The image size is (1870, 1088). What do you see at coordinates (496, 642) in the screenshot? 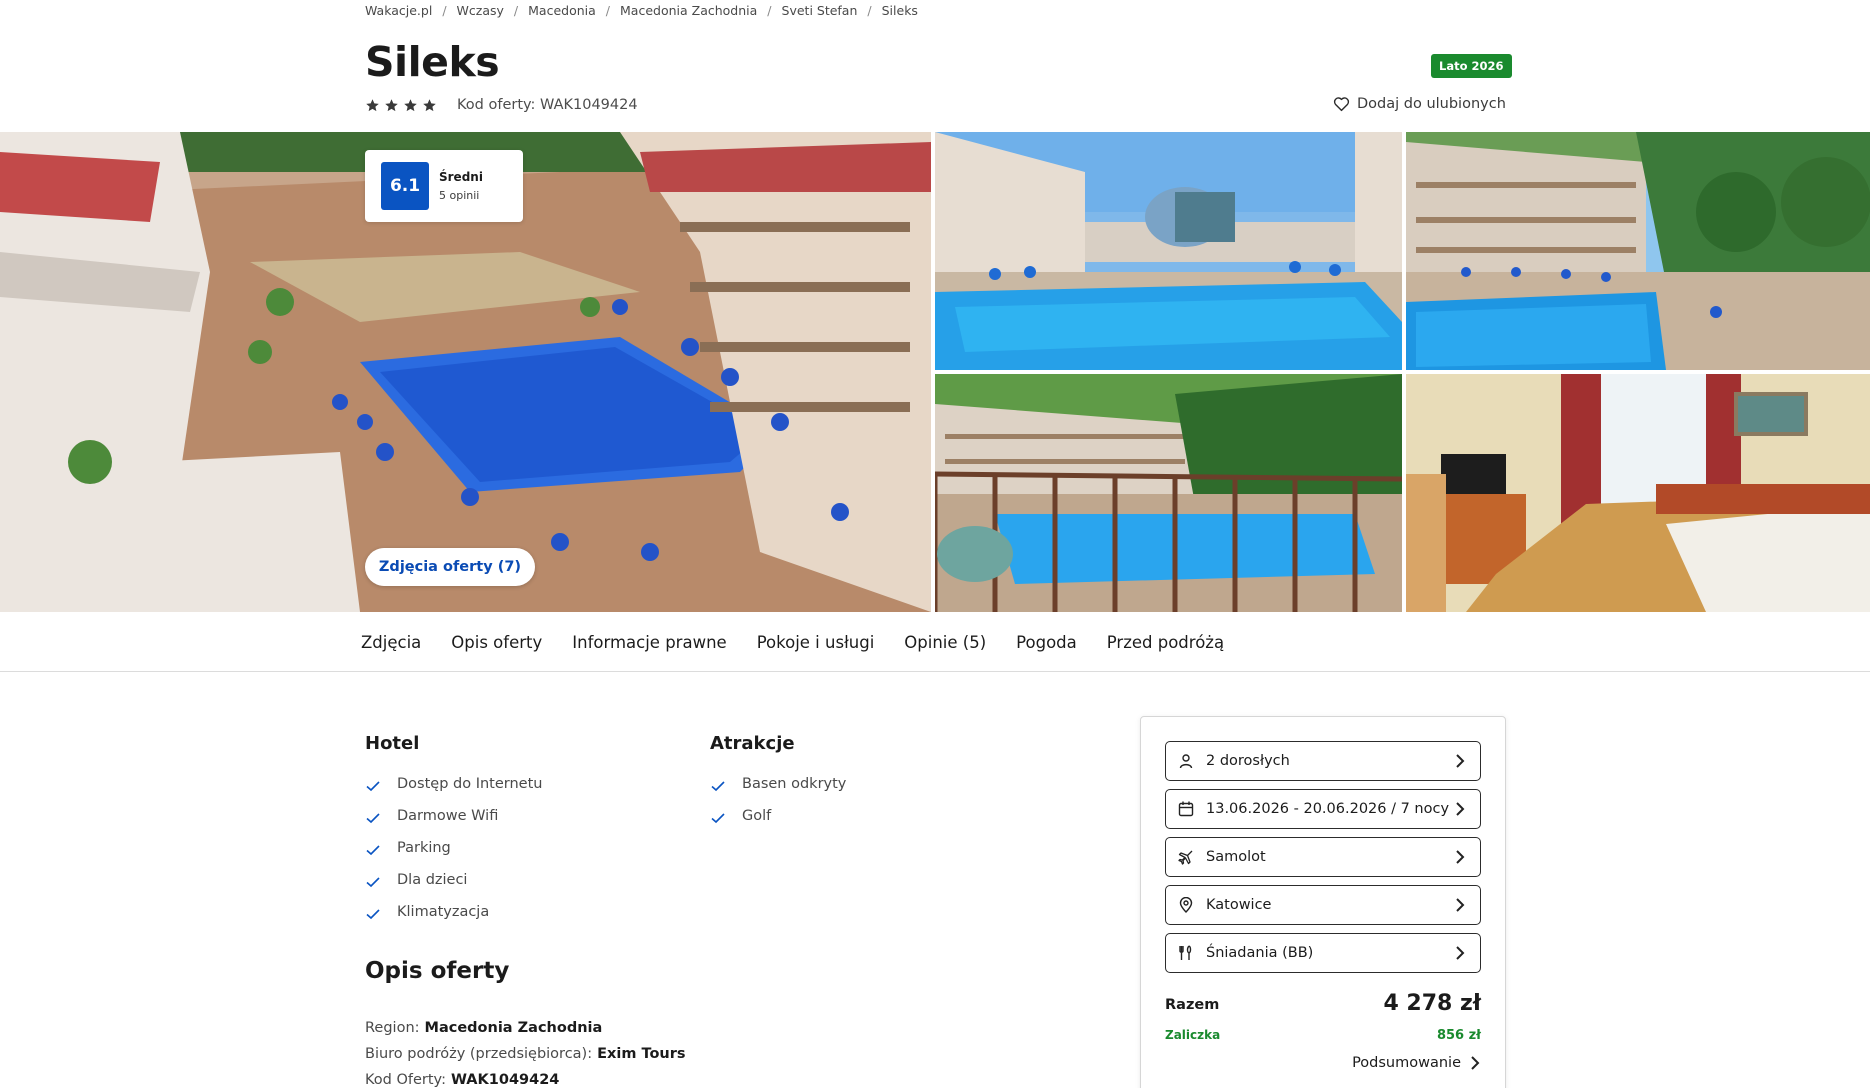
I see `tab-description: Opis oferty` at bounding box center [496, 642].